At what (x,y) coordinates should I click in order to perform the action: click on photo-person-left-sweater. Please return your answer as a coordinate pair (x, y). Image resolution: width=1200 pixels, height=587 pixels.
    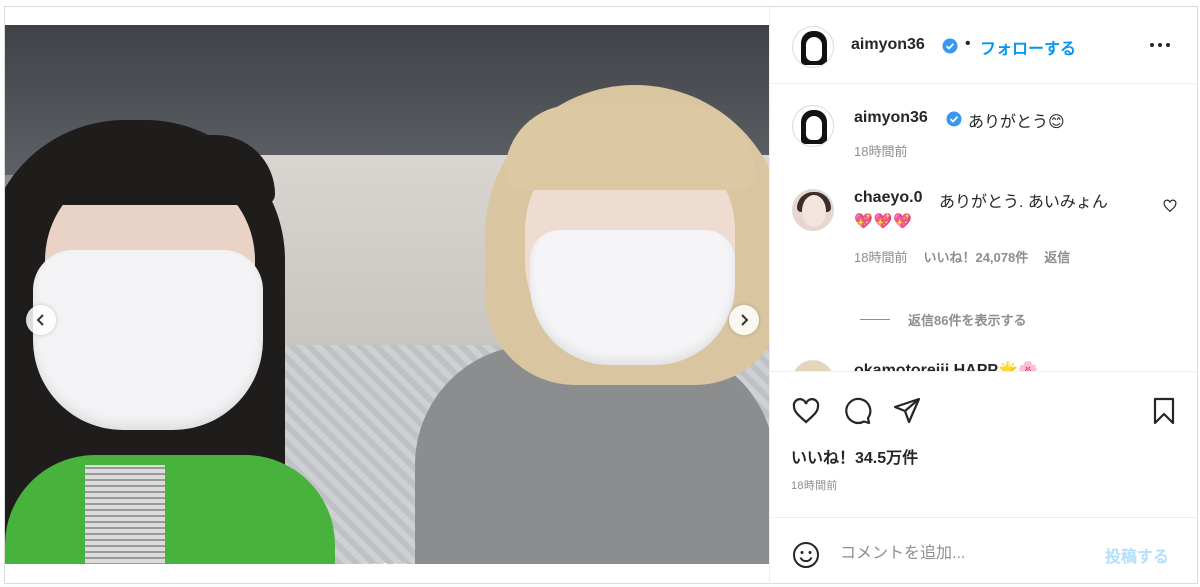
    Looking at the image, I should click on (170, 509).